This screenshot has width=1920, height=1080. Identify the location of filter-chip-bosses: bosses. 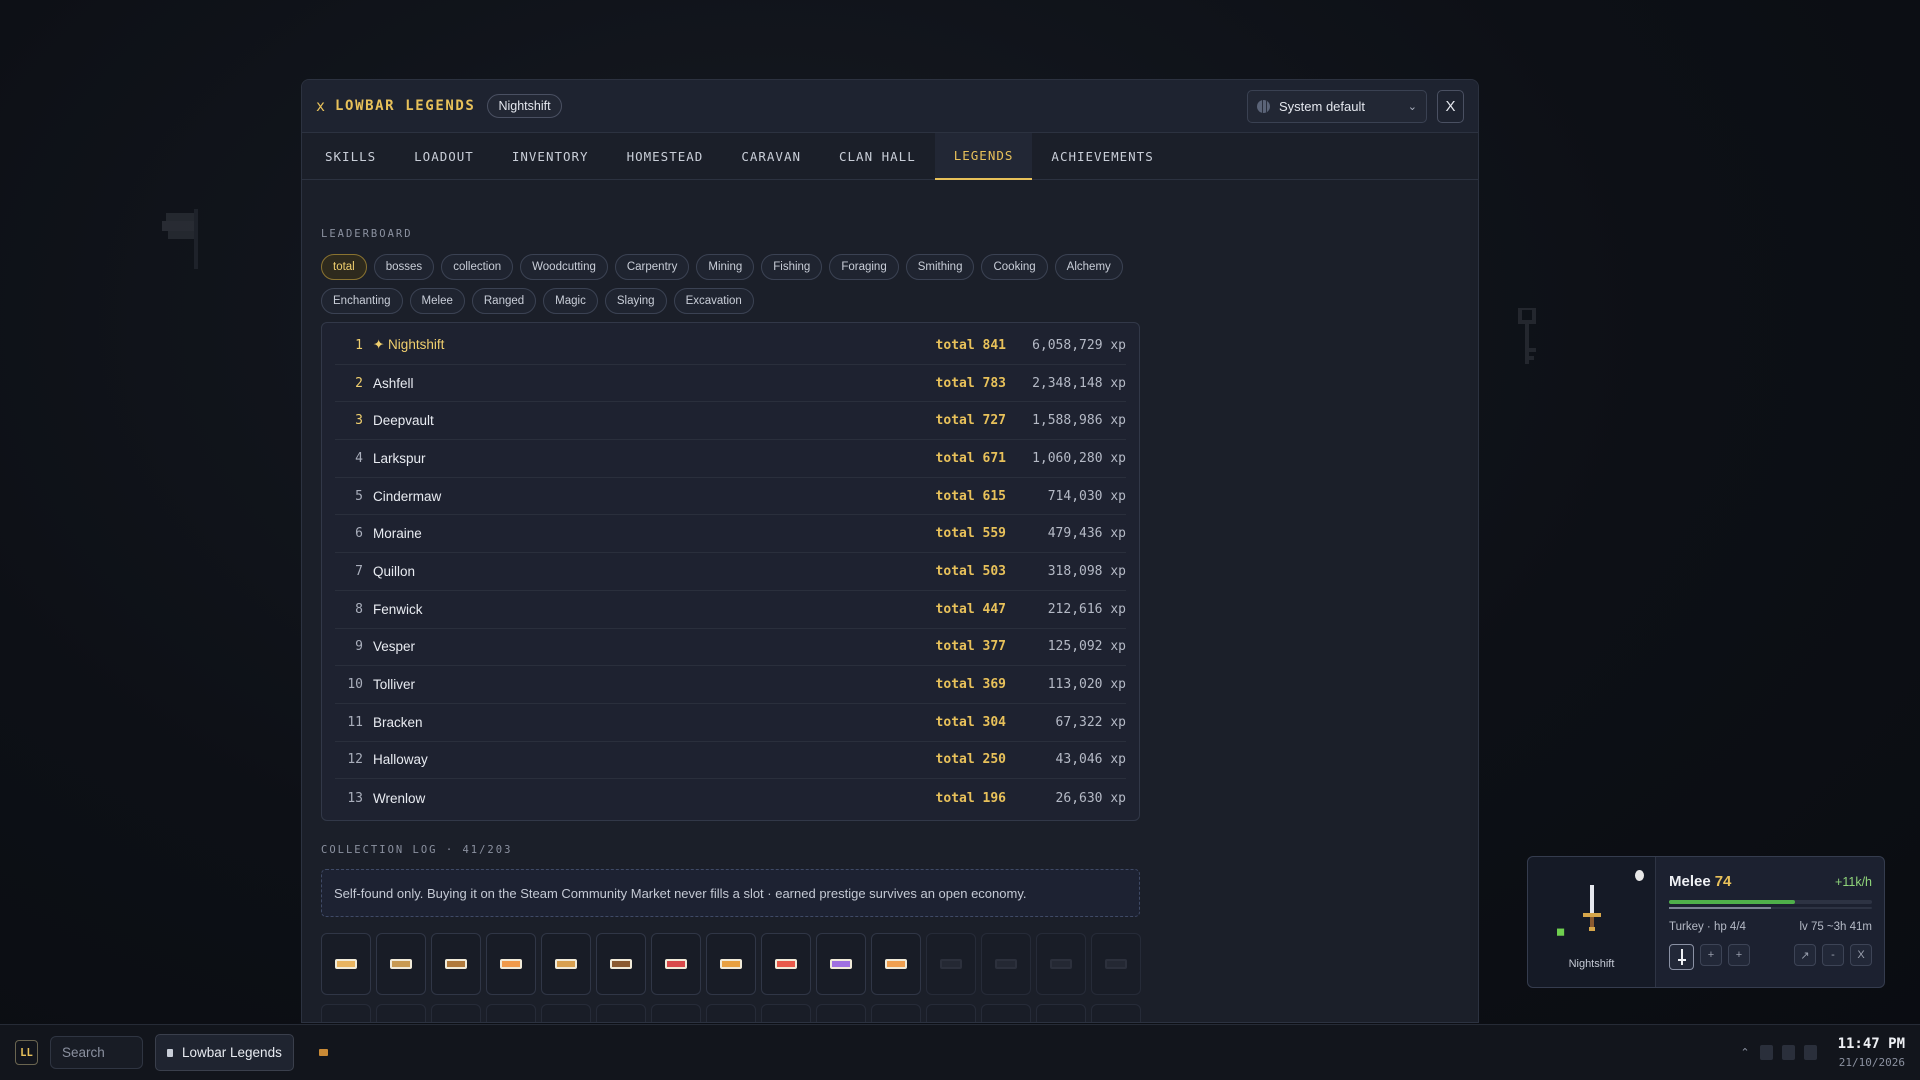
(404, 267).